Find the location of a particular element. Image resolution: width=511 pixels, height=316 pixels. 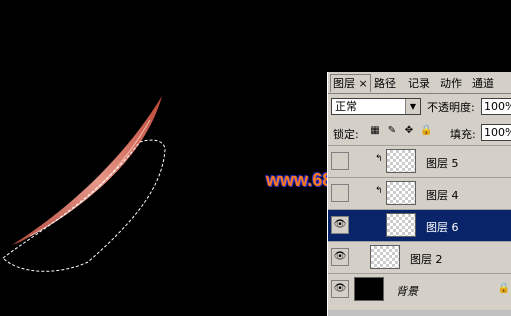

layer-name: 图层 2 is located at coordinates (426, 259).